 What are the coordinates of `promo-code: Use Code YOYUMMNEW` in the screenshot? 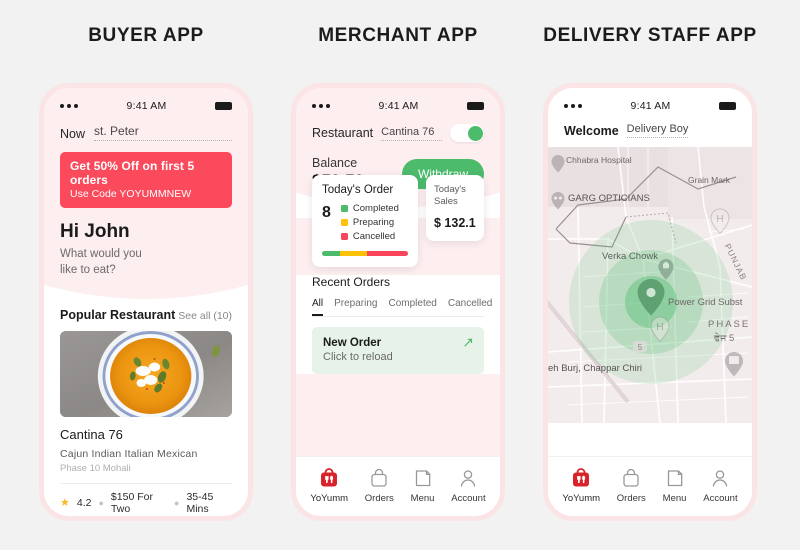 It's located at (131, 194).